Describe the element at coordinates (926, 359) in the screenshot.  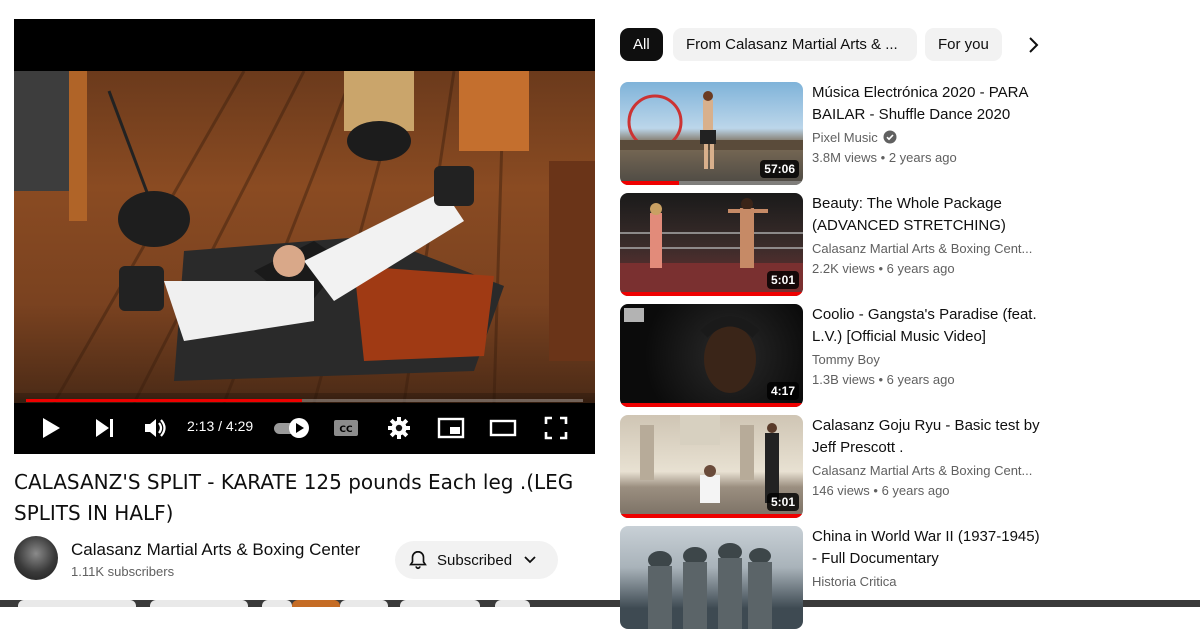
I see `recommendation-channel: Tommy Boy` at that location.